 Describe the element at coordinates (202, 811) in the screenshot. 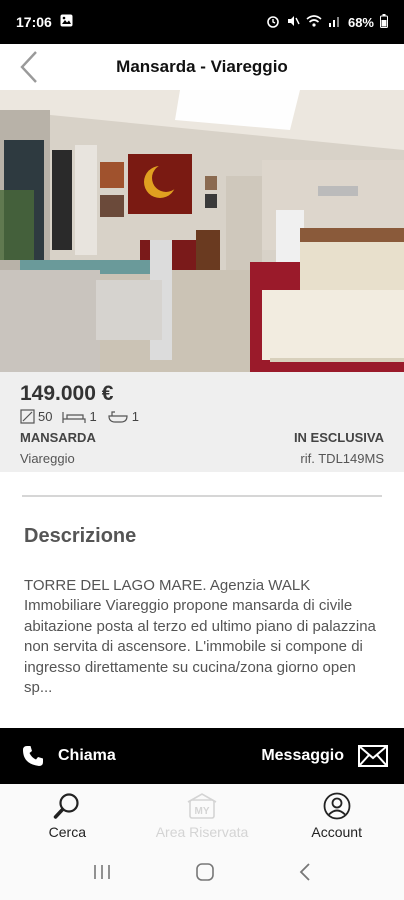

I see `my-area-badge: MY` at that location.